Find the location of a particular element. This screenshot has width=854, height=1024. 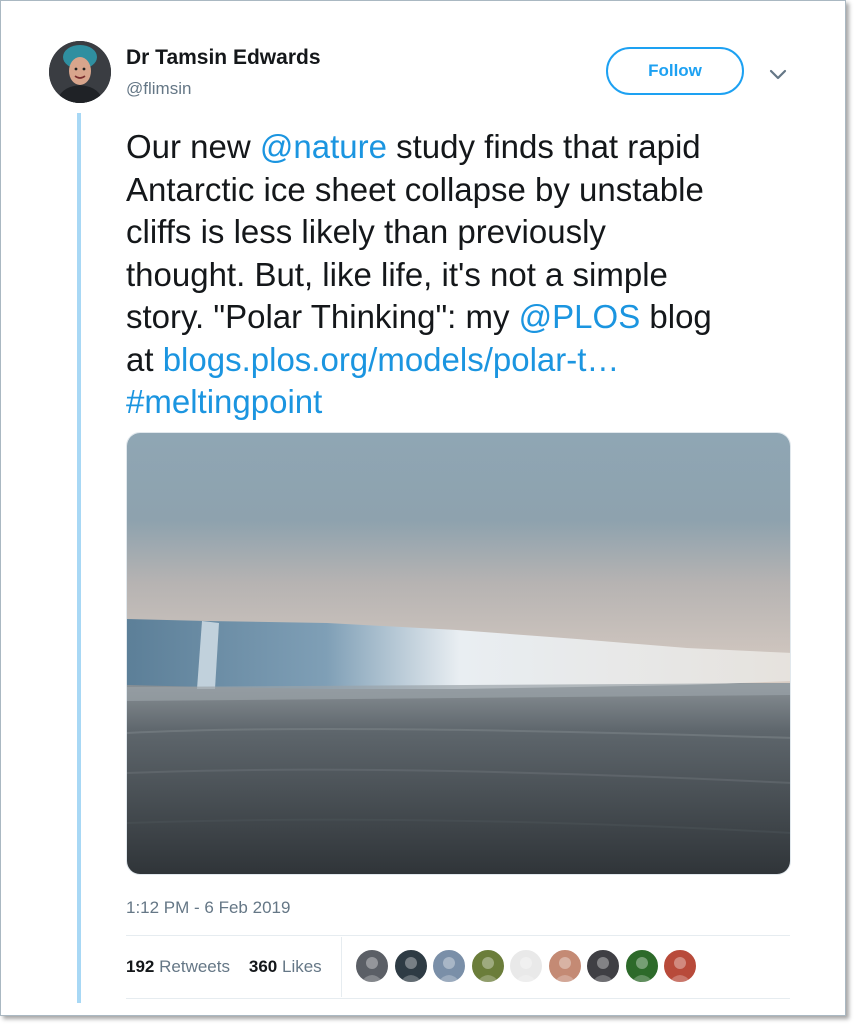

tweet-timestamp: 1:12 PM - 6 Feb 2019 is located at coordinates (208, 908).